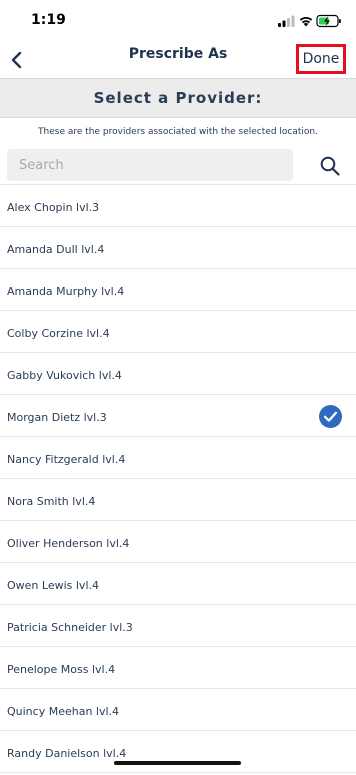  What do you see at coordinates (57, 417) in the screenshot?
I see `provider-name: Morgan Dietz lvl.3` at bounding box center [57, 417].